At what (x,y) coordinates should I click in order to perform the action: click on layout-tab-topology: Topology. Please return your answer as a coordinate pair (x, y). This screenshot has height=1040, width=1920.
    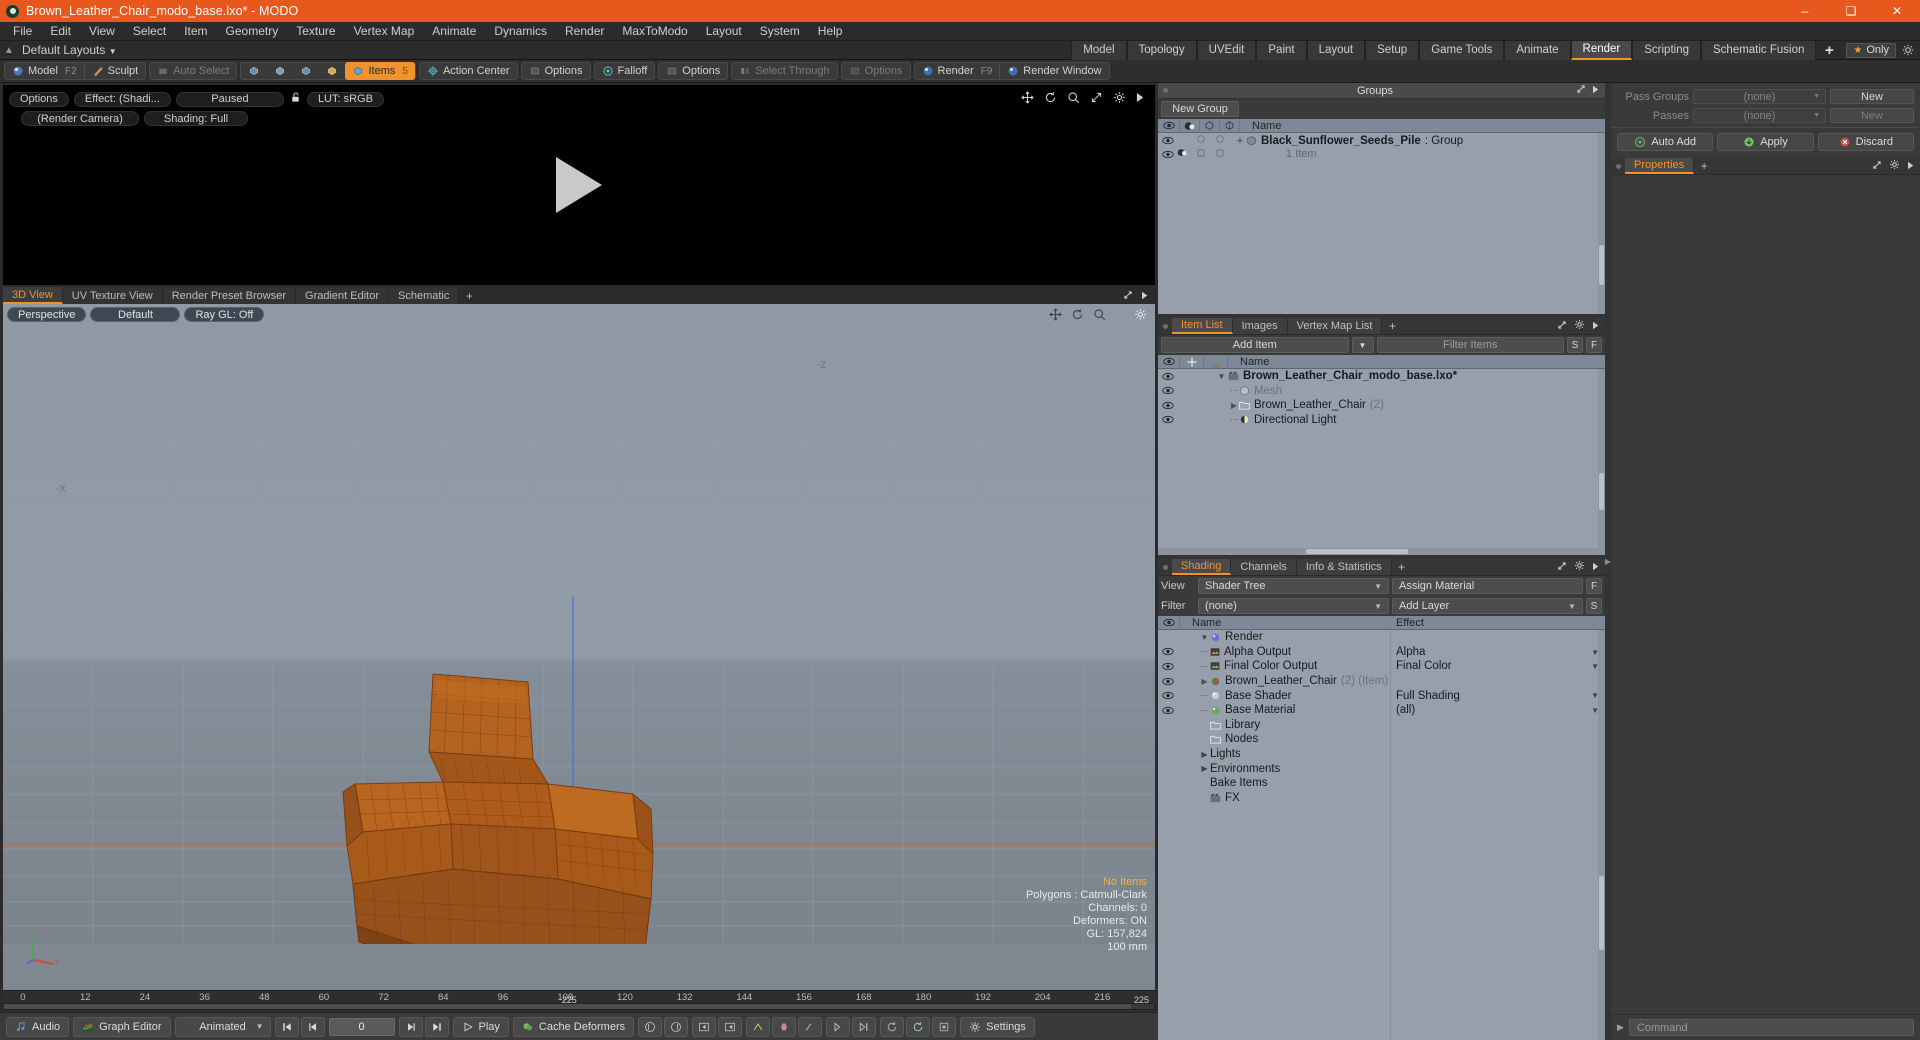
    Looking at the image, I should click on (1161, 50).